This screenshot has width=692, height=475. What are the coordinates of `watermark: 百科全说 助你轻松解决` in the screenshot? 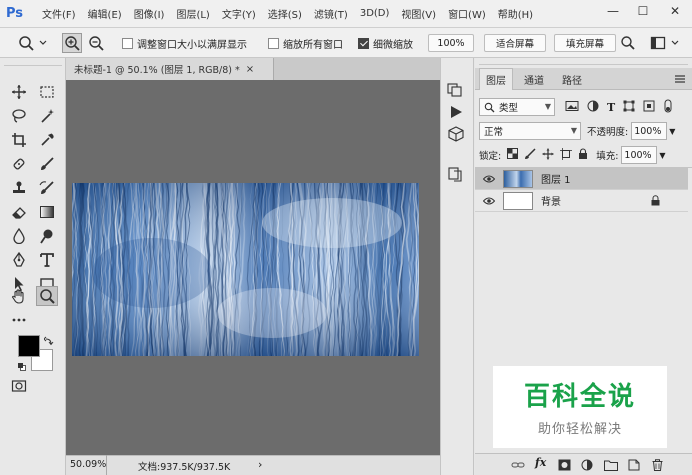 It's located at (580, 407).